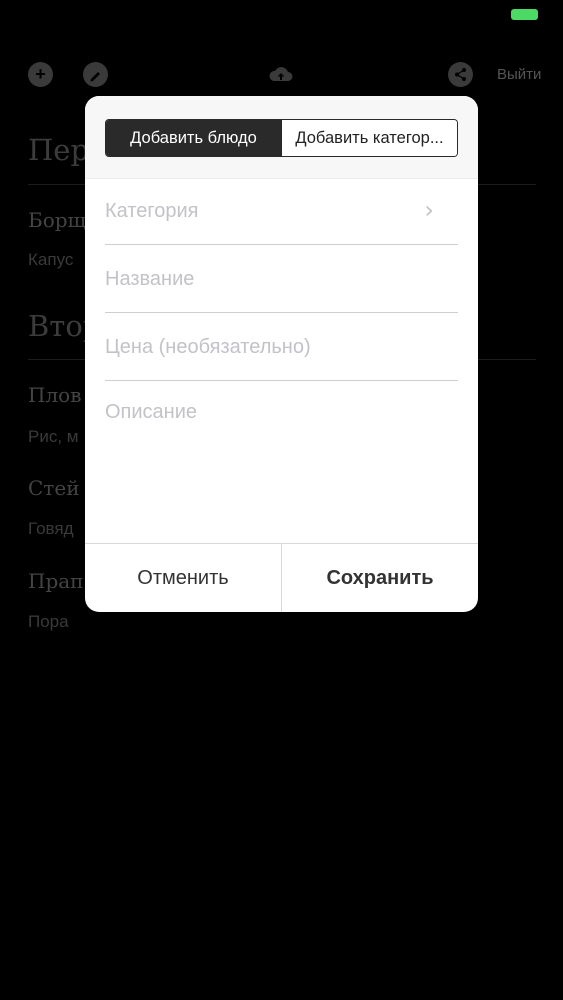 This screenshot has width=563, height=1000. I want to click on category-placeholder: Категория, so click(152, 211).